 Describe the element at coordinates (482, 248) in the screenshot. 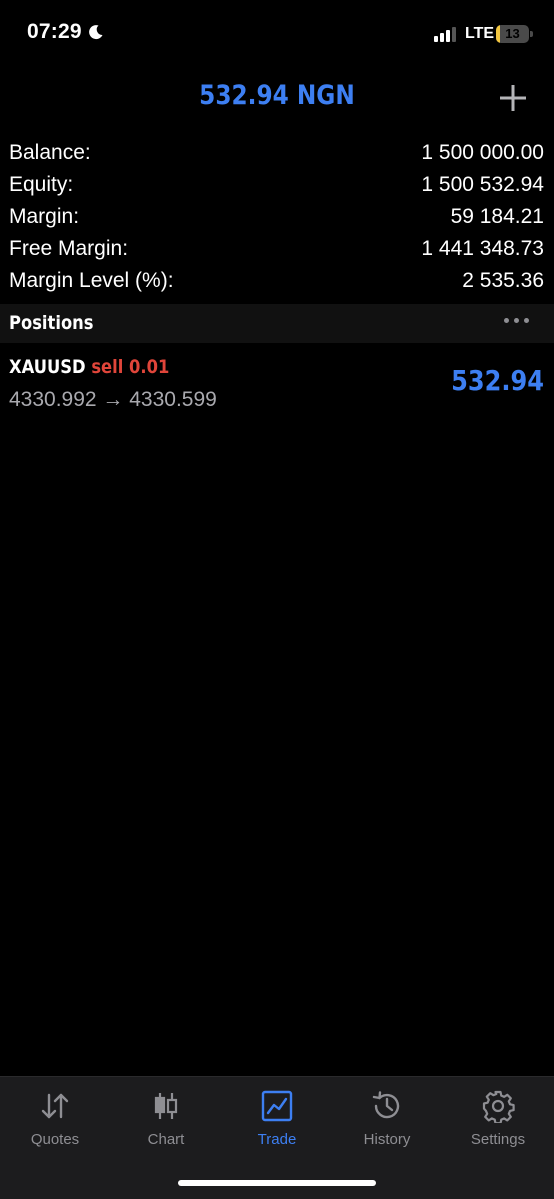

I see `free-margin-value: 1 441 348.73` at that location.